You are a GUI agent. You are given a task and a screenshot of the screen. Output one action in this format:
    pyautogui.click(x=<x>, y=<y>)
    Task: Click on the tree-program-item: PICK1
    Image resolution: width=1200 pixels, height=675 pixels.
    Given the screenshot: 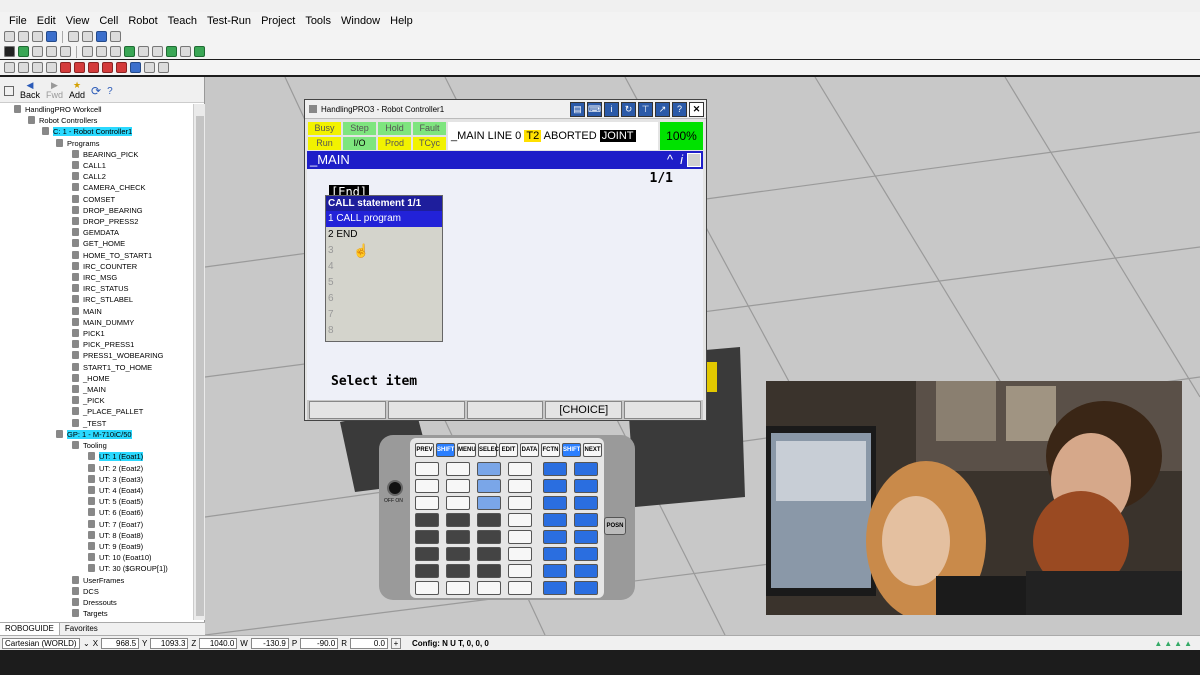 What is the action you would take?
    pyautogui.click(x=96, y=333)
    